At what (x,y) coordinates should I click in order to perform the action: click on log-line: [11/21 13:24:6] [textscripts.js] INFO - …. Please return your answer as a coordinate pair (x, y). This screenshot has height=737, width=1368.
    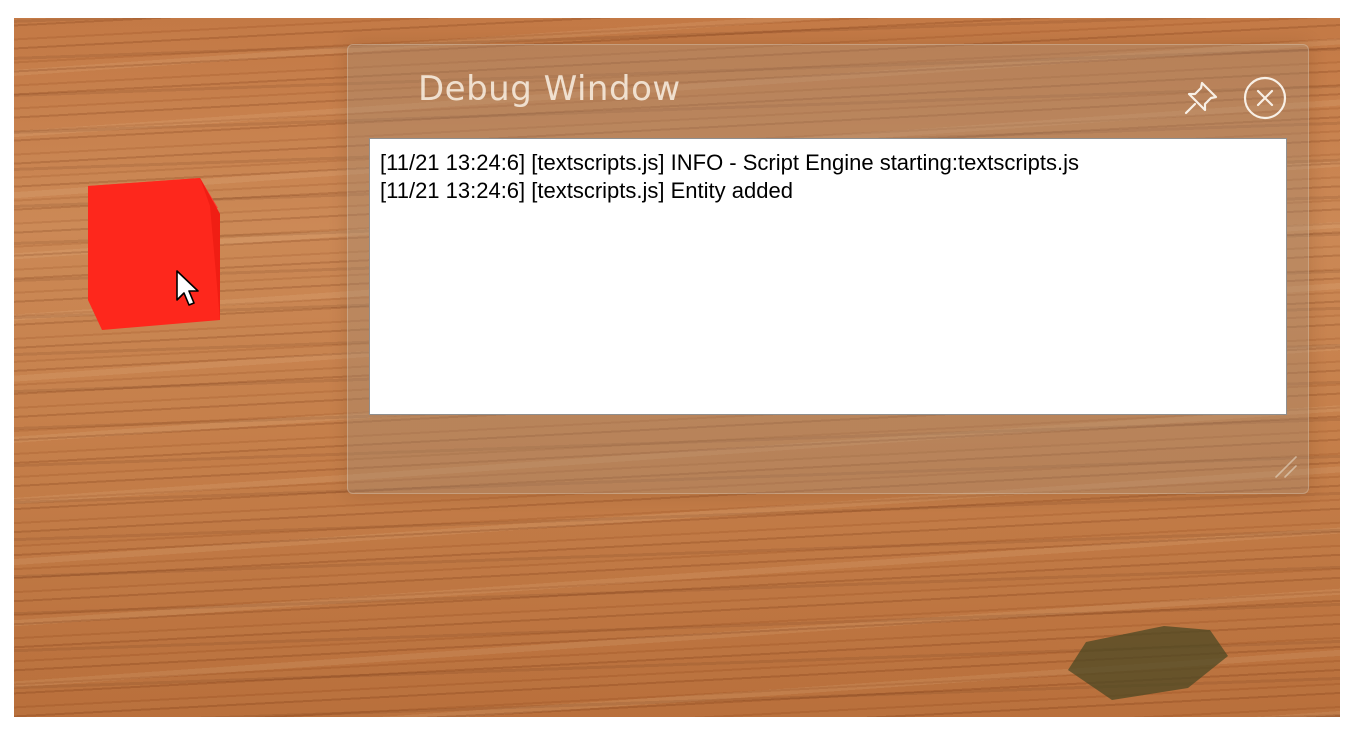
    Looking at the image, I should click on (729, 162).